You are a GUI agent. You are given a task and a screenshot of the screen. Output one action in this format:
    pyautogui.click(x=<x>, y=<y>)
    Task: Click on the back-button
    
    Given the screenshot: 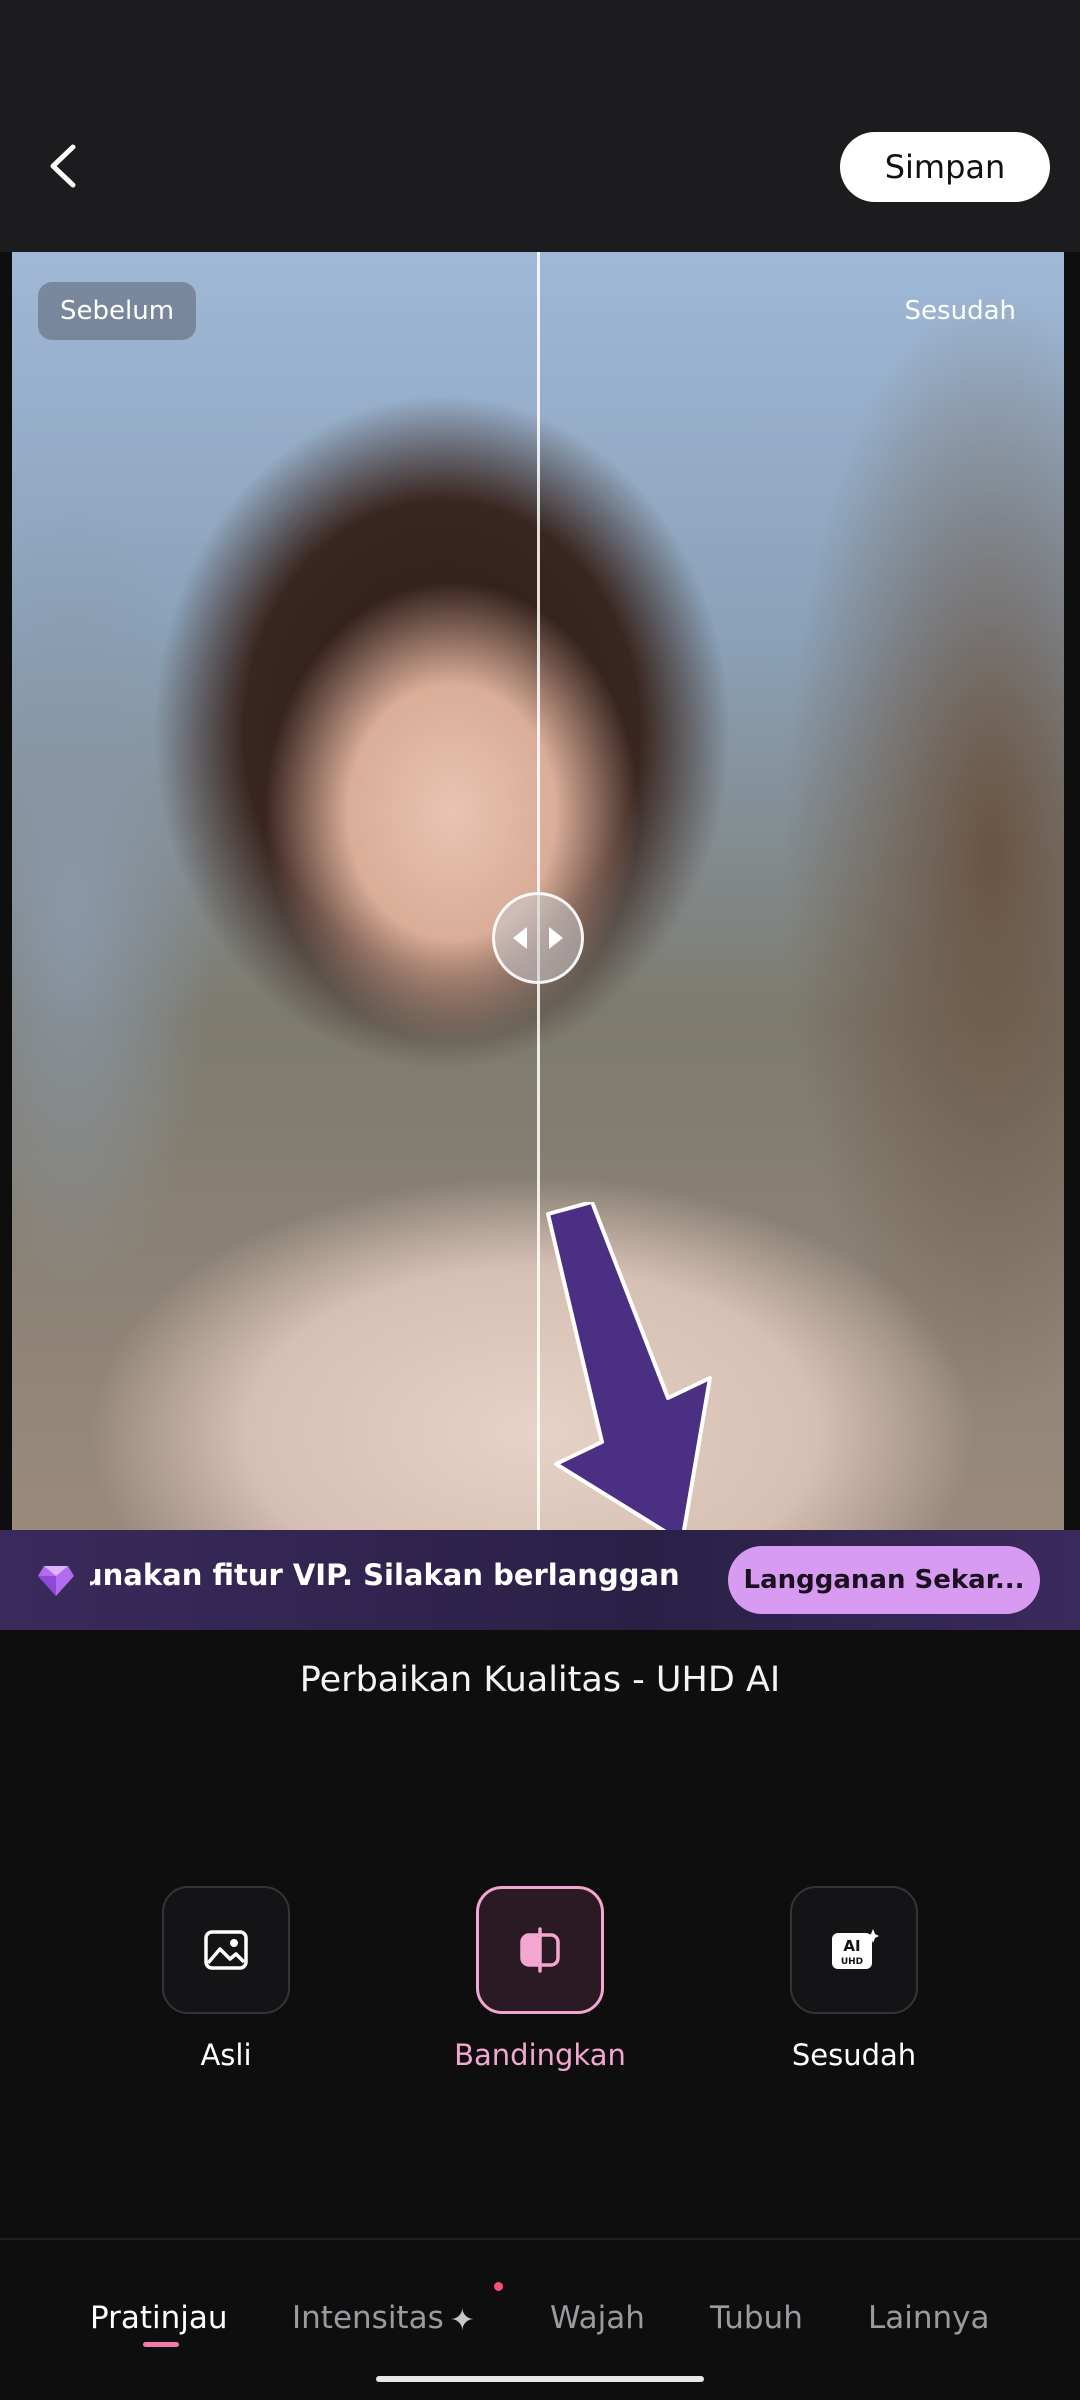 What is the action you would take?
    pyautogui.click(x=62, y=166)
    